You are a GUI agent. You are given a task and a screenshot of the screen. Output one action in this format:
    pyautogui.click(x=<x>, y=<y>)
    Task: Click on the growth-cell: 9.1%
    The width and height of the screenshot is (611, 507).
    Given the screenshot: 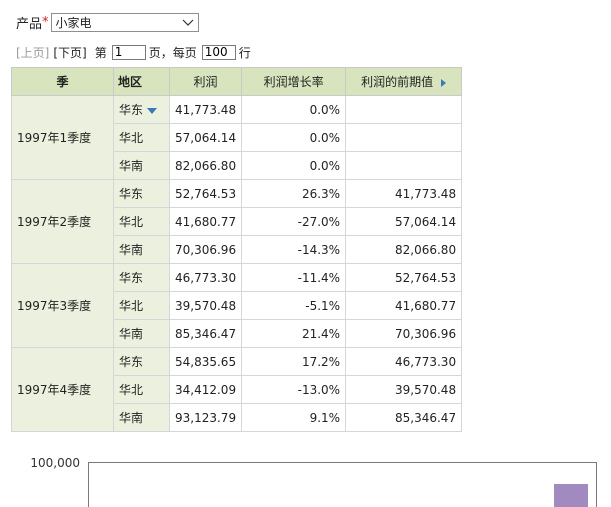 What is the action you would take?
    pyautogui.click(x=294, y=417)
    